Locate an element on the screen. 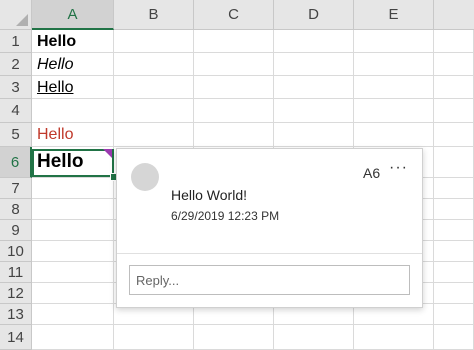 Image resolution: width=474 pixels, height=350 pixels. cell-a1-text: Hello is located at coordinates (56, 42).